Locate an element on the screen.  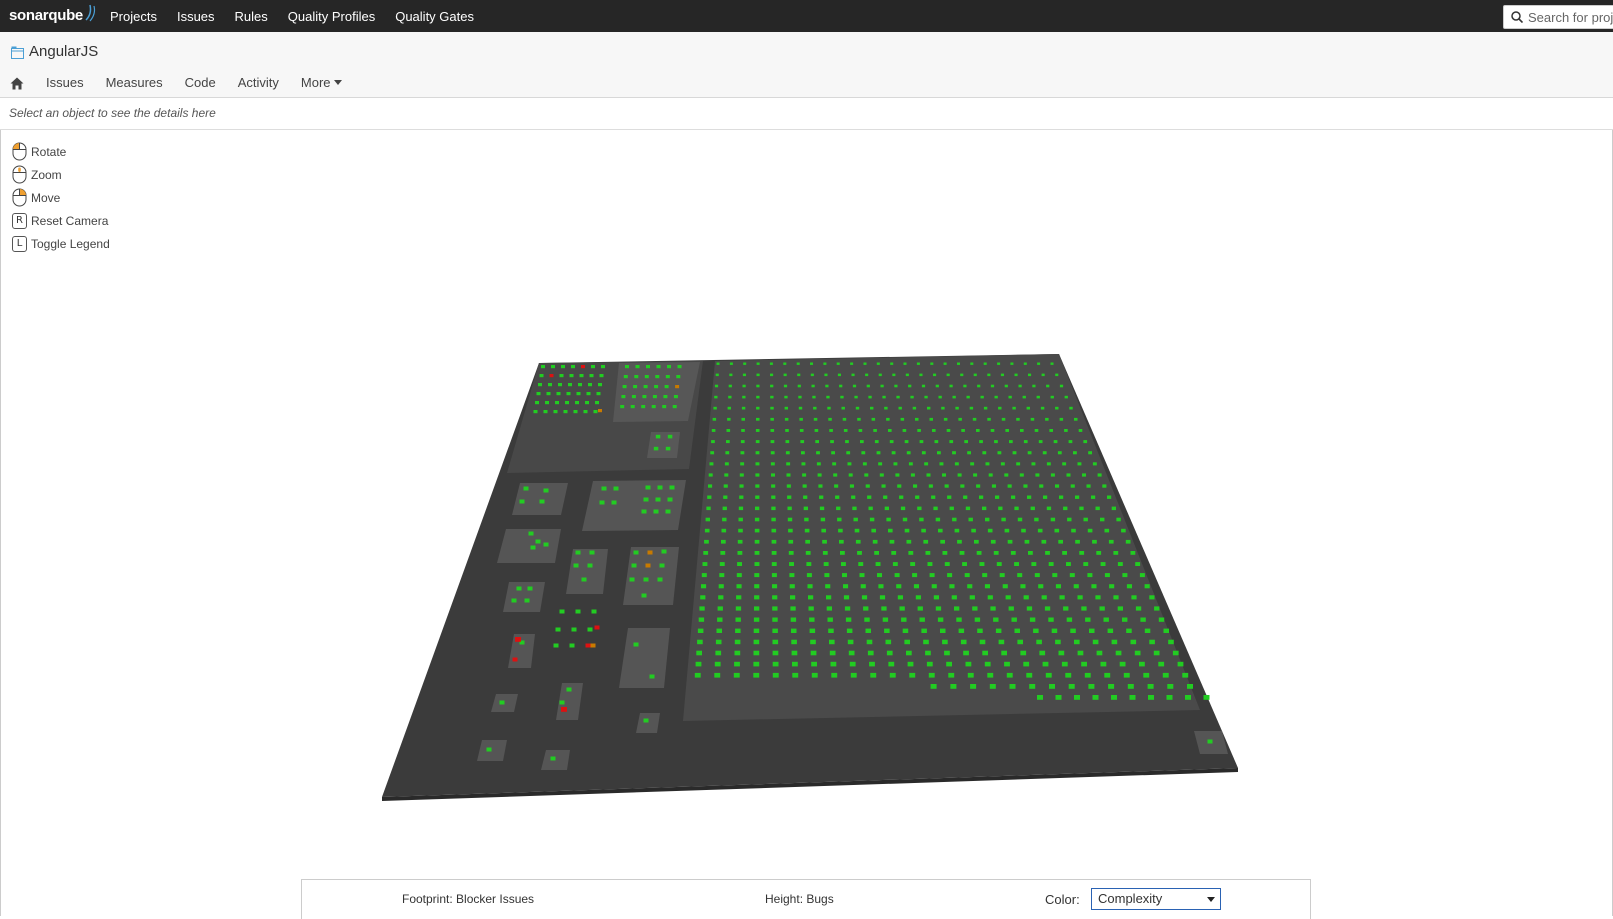
project-nav-activity: Activity is located at coordinates (258, 83).